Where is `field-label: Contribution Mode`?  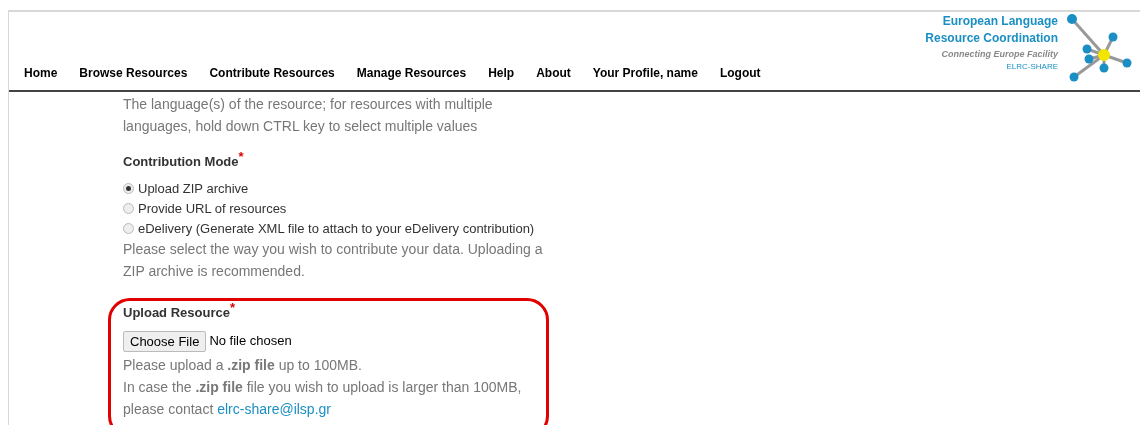
field-label: Contribution Mode is located at coordinates (181, 162).